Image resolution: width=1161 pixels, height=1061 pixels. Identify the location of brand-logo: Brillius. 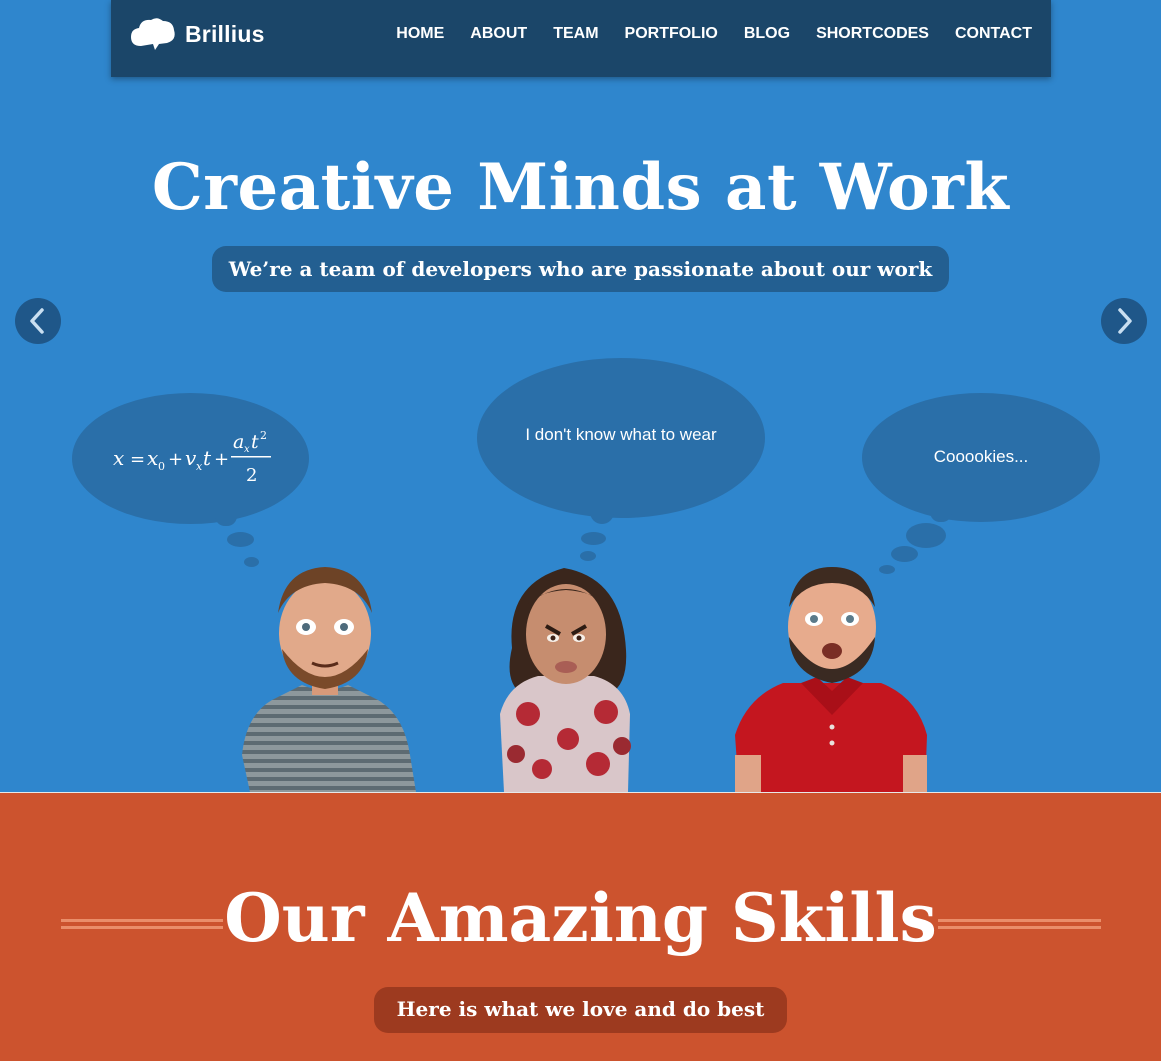
(197, 38).